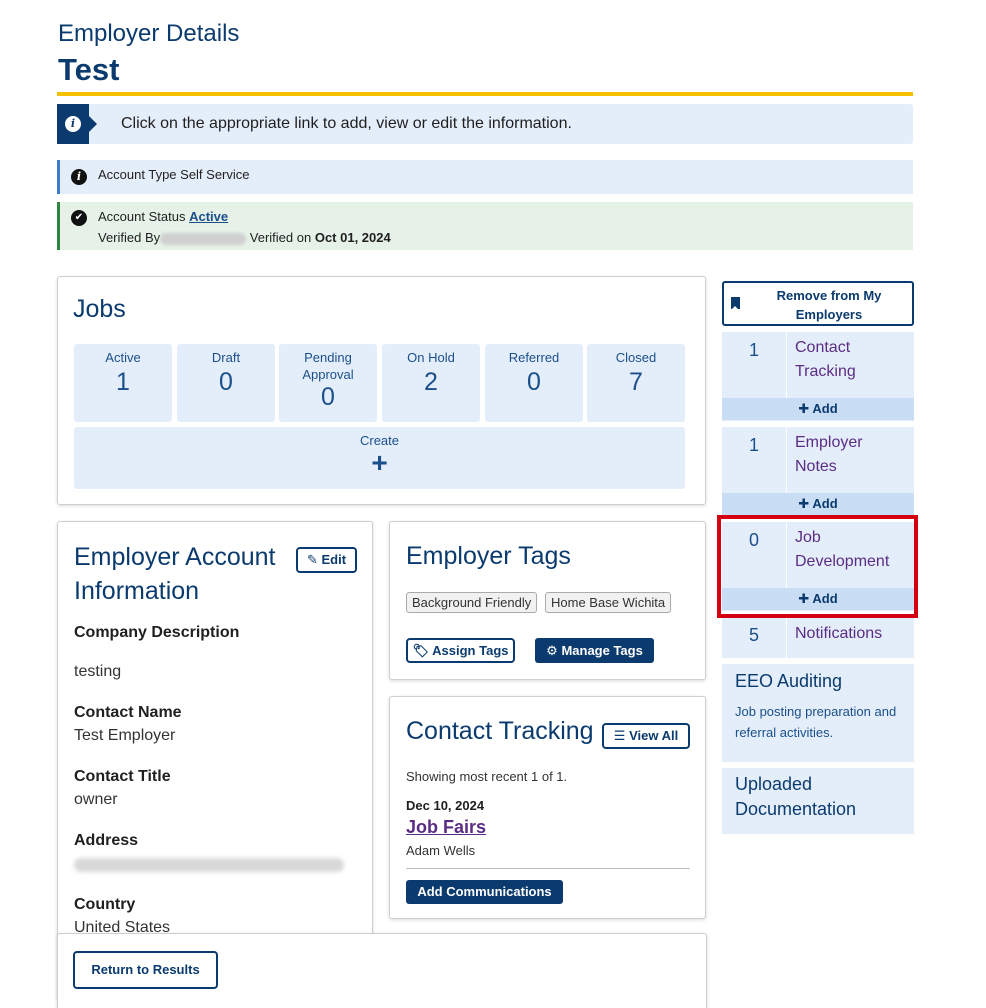  What do you see at coordinates (829, 454) in the screenshot?
I see `sidebar-item-label: Employer Notes` at bounding box center [829, 454].